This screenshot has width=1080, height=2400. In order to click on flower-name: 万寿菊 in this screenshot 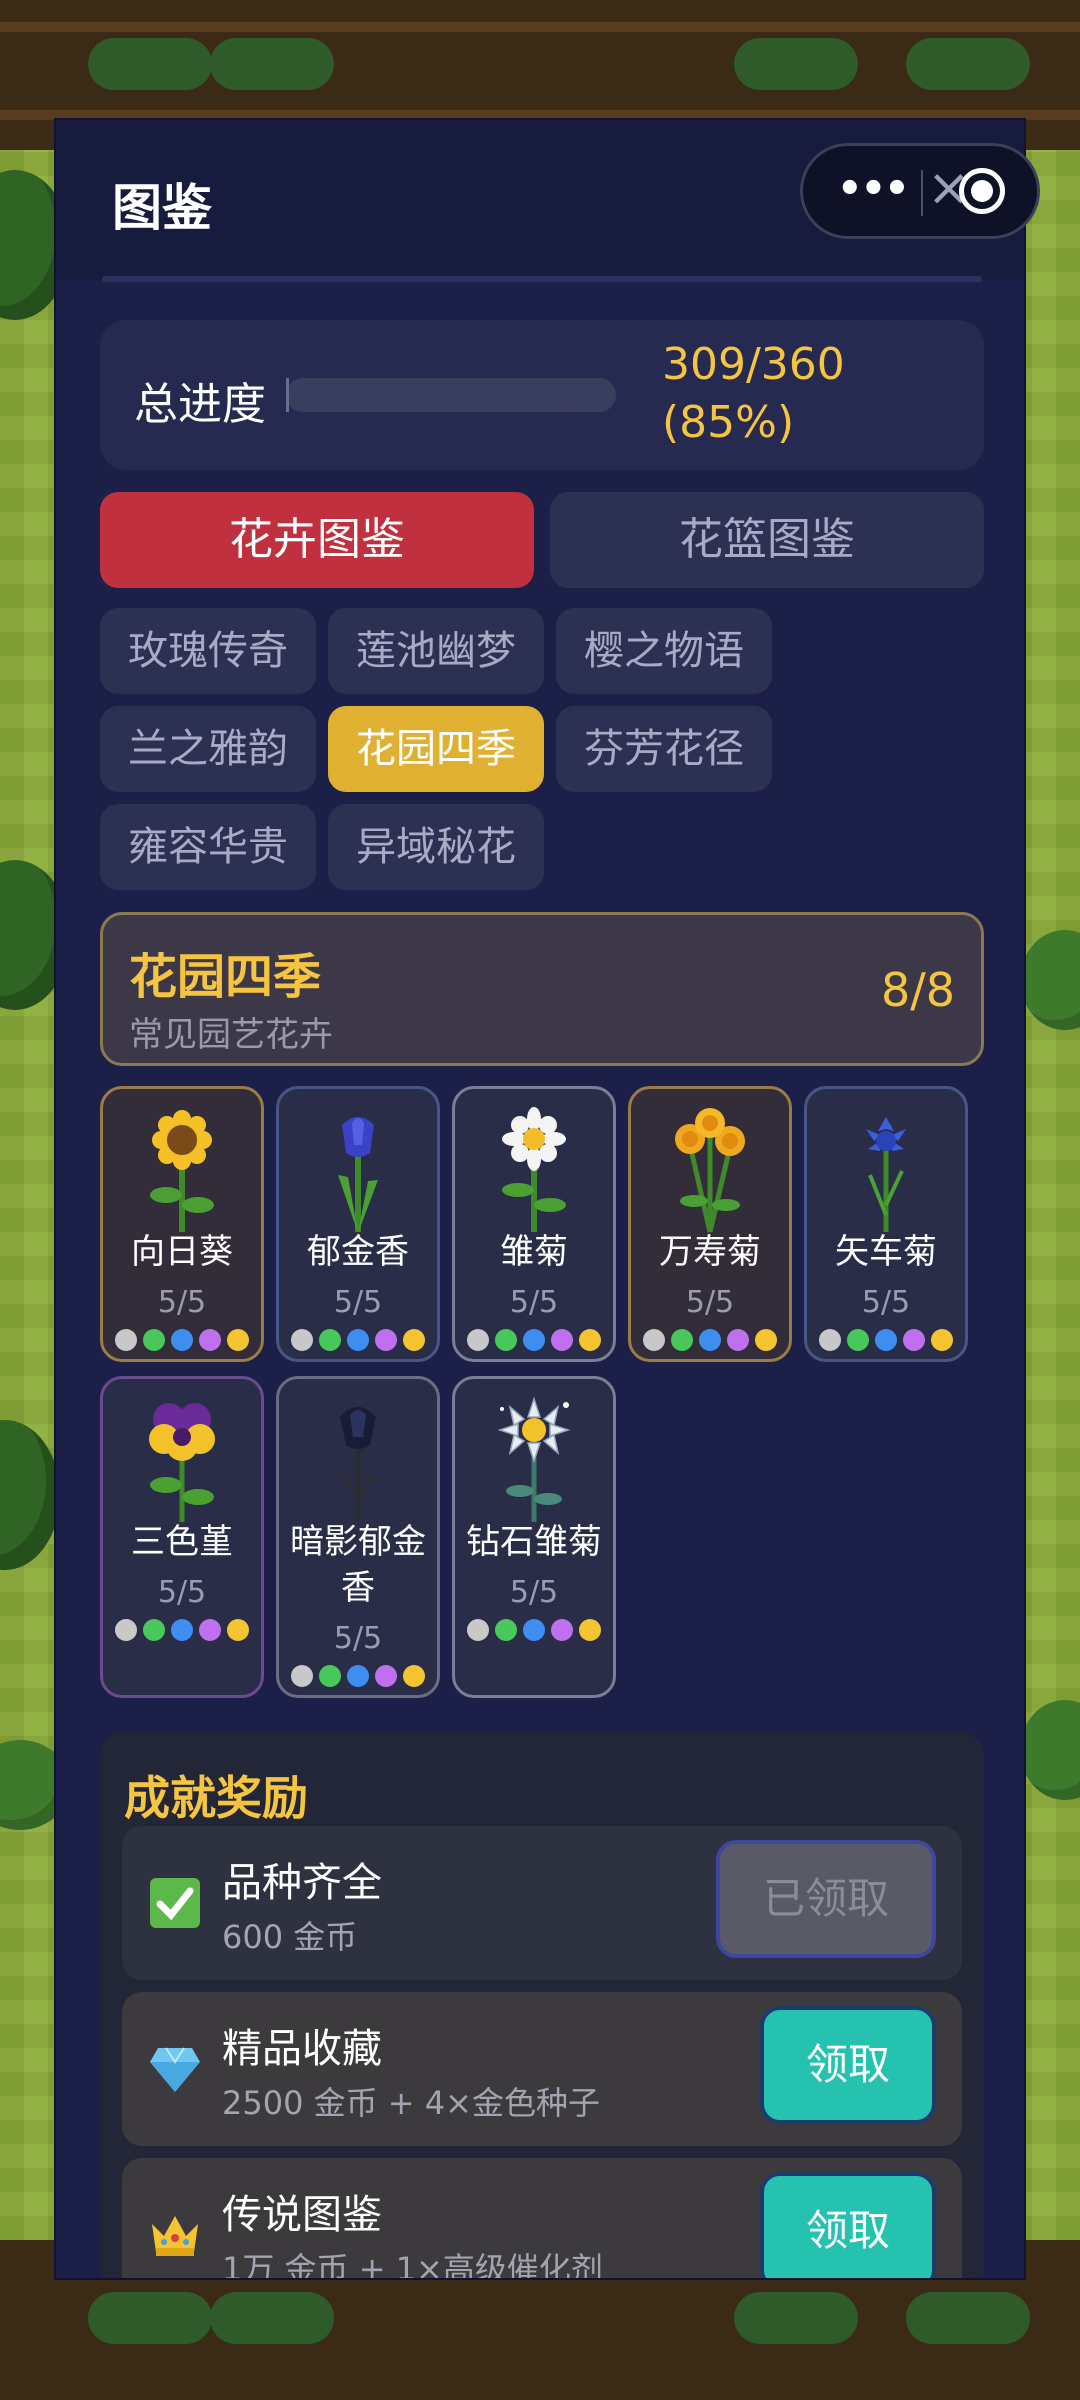, I will do `click(710, 1252)`.